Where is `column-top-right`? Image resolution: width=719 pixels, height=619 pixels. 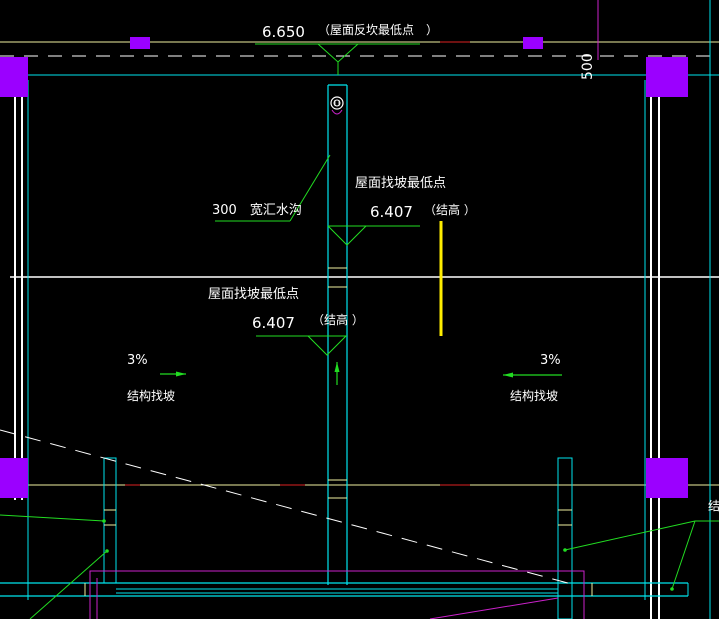
column-top-right is located at coordinates (667, 77).